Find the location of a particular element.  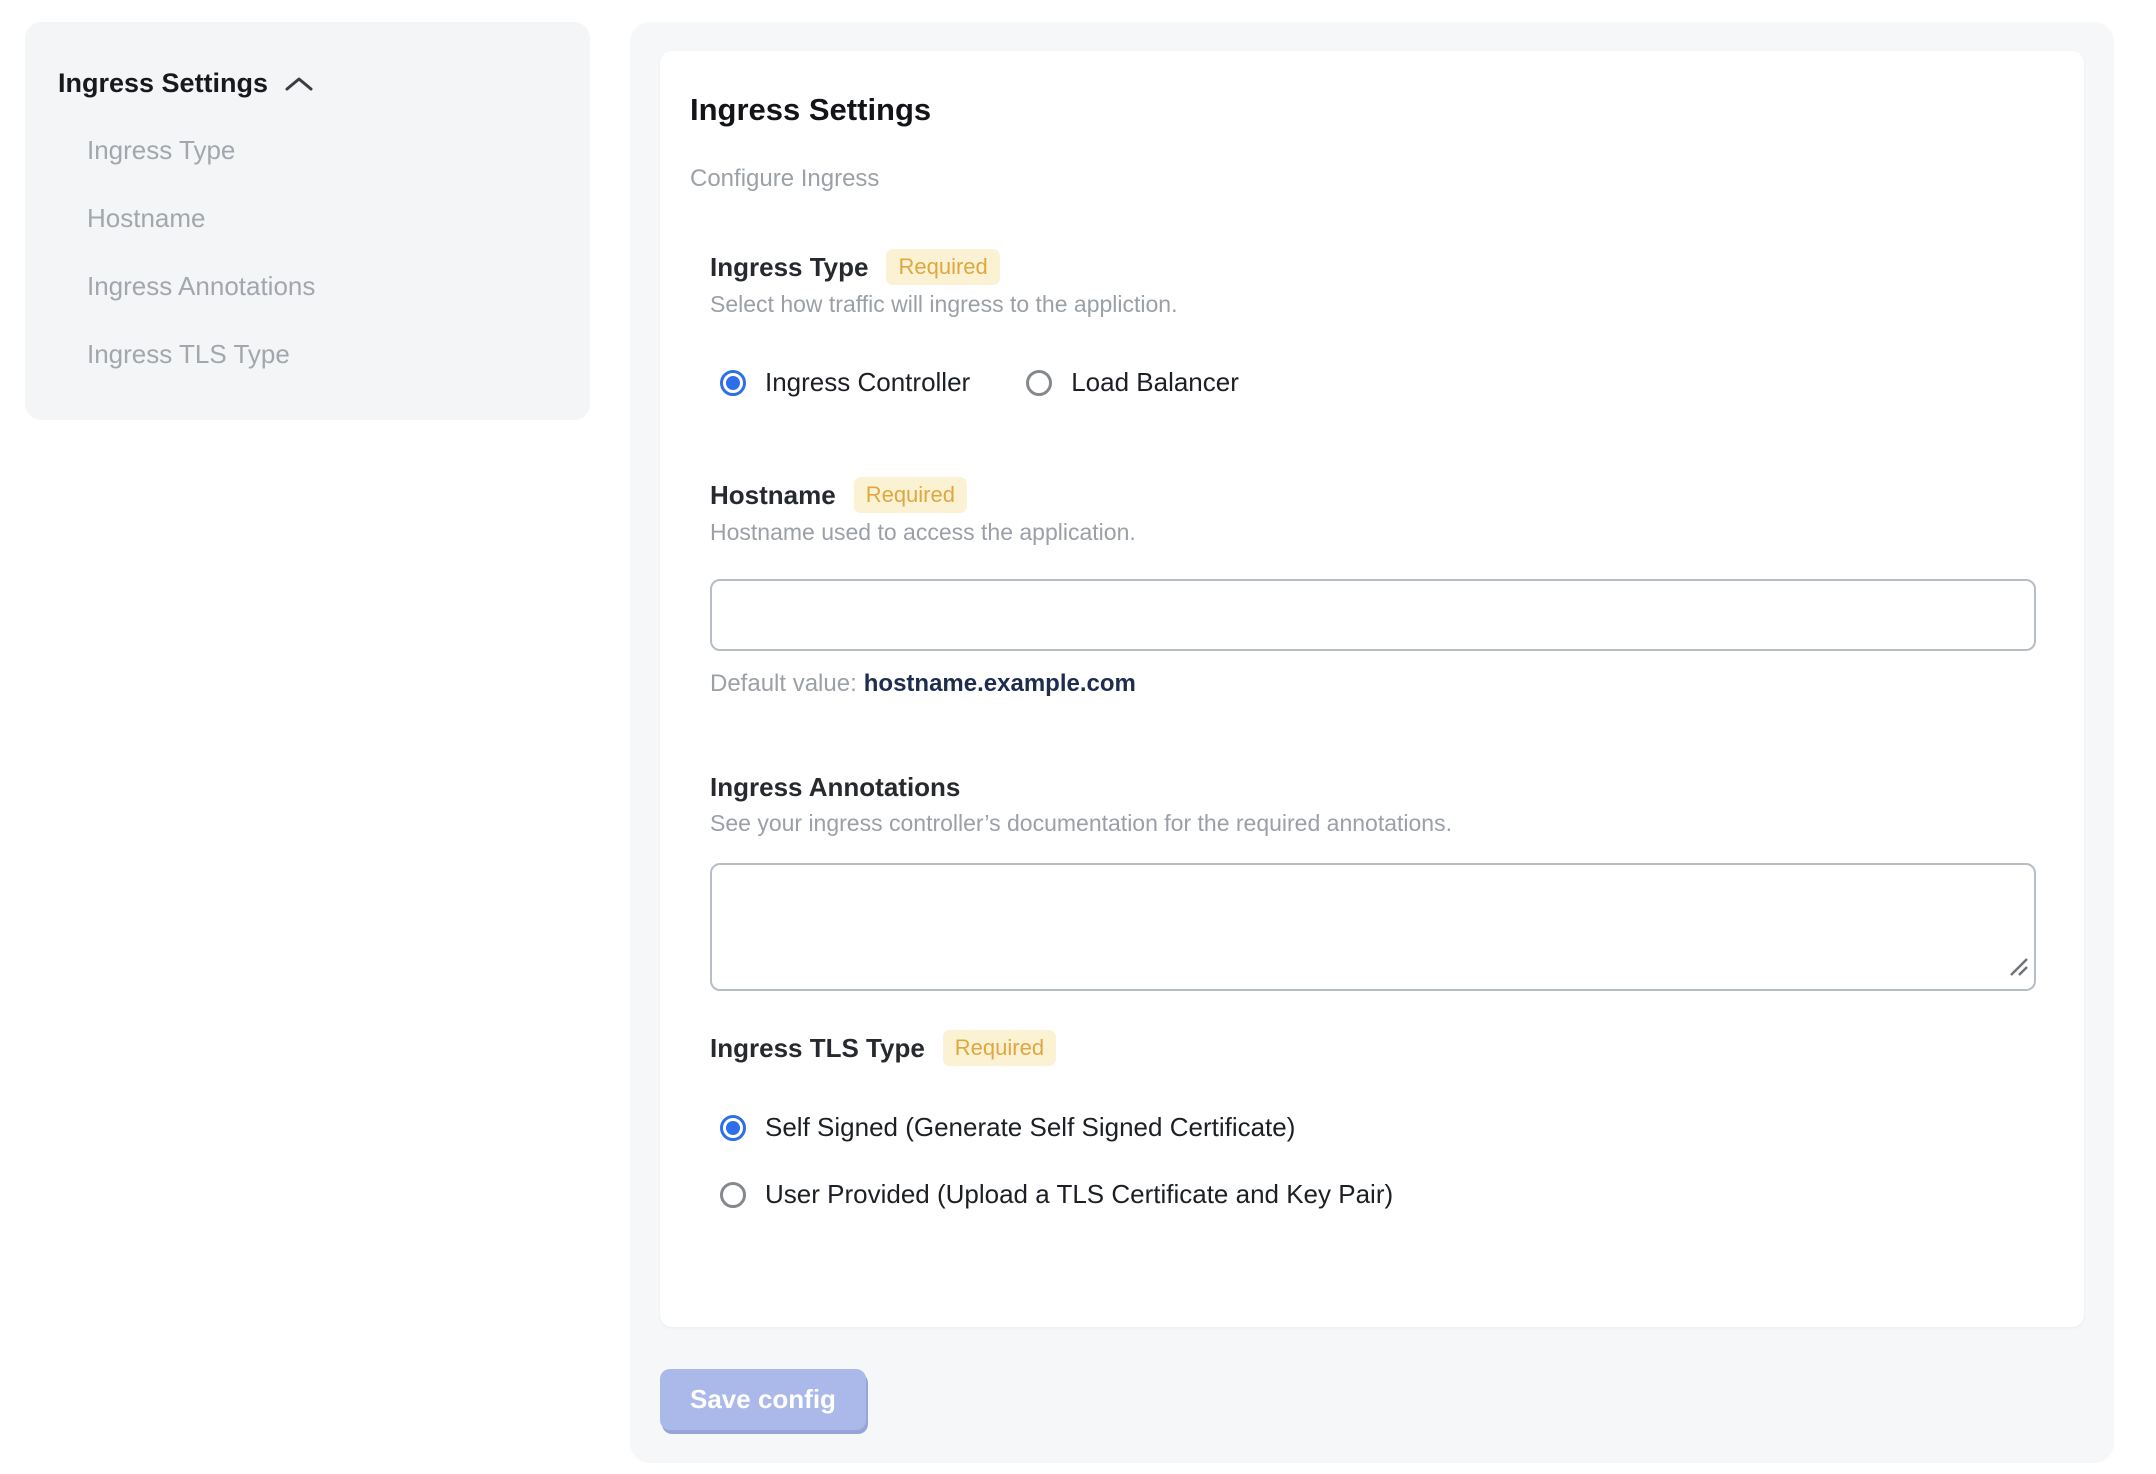

radio-option-load-balancer: Load Balancer is located at coordinates (1132, 382).